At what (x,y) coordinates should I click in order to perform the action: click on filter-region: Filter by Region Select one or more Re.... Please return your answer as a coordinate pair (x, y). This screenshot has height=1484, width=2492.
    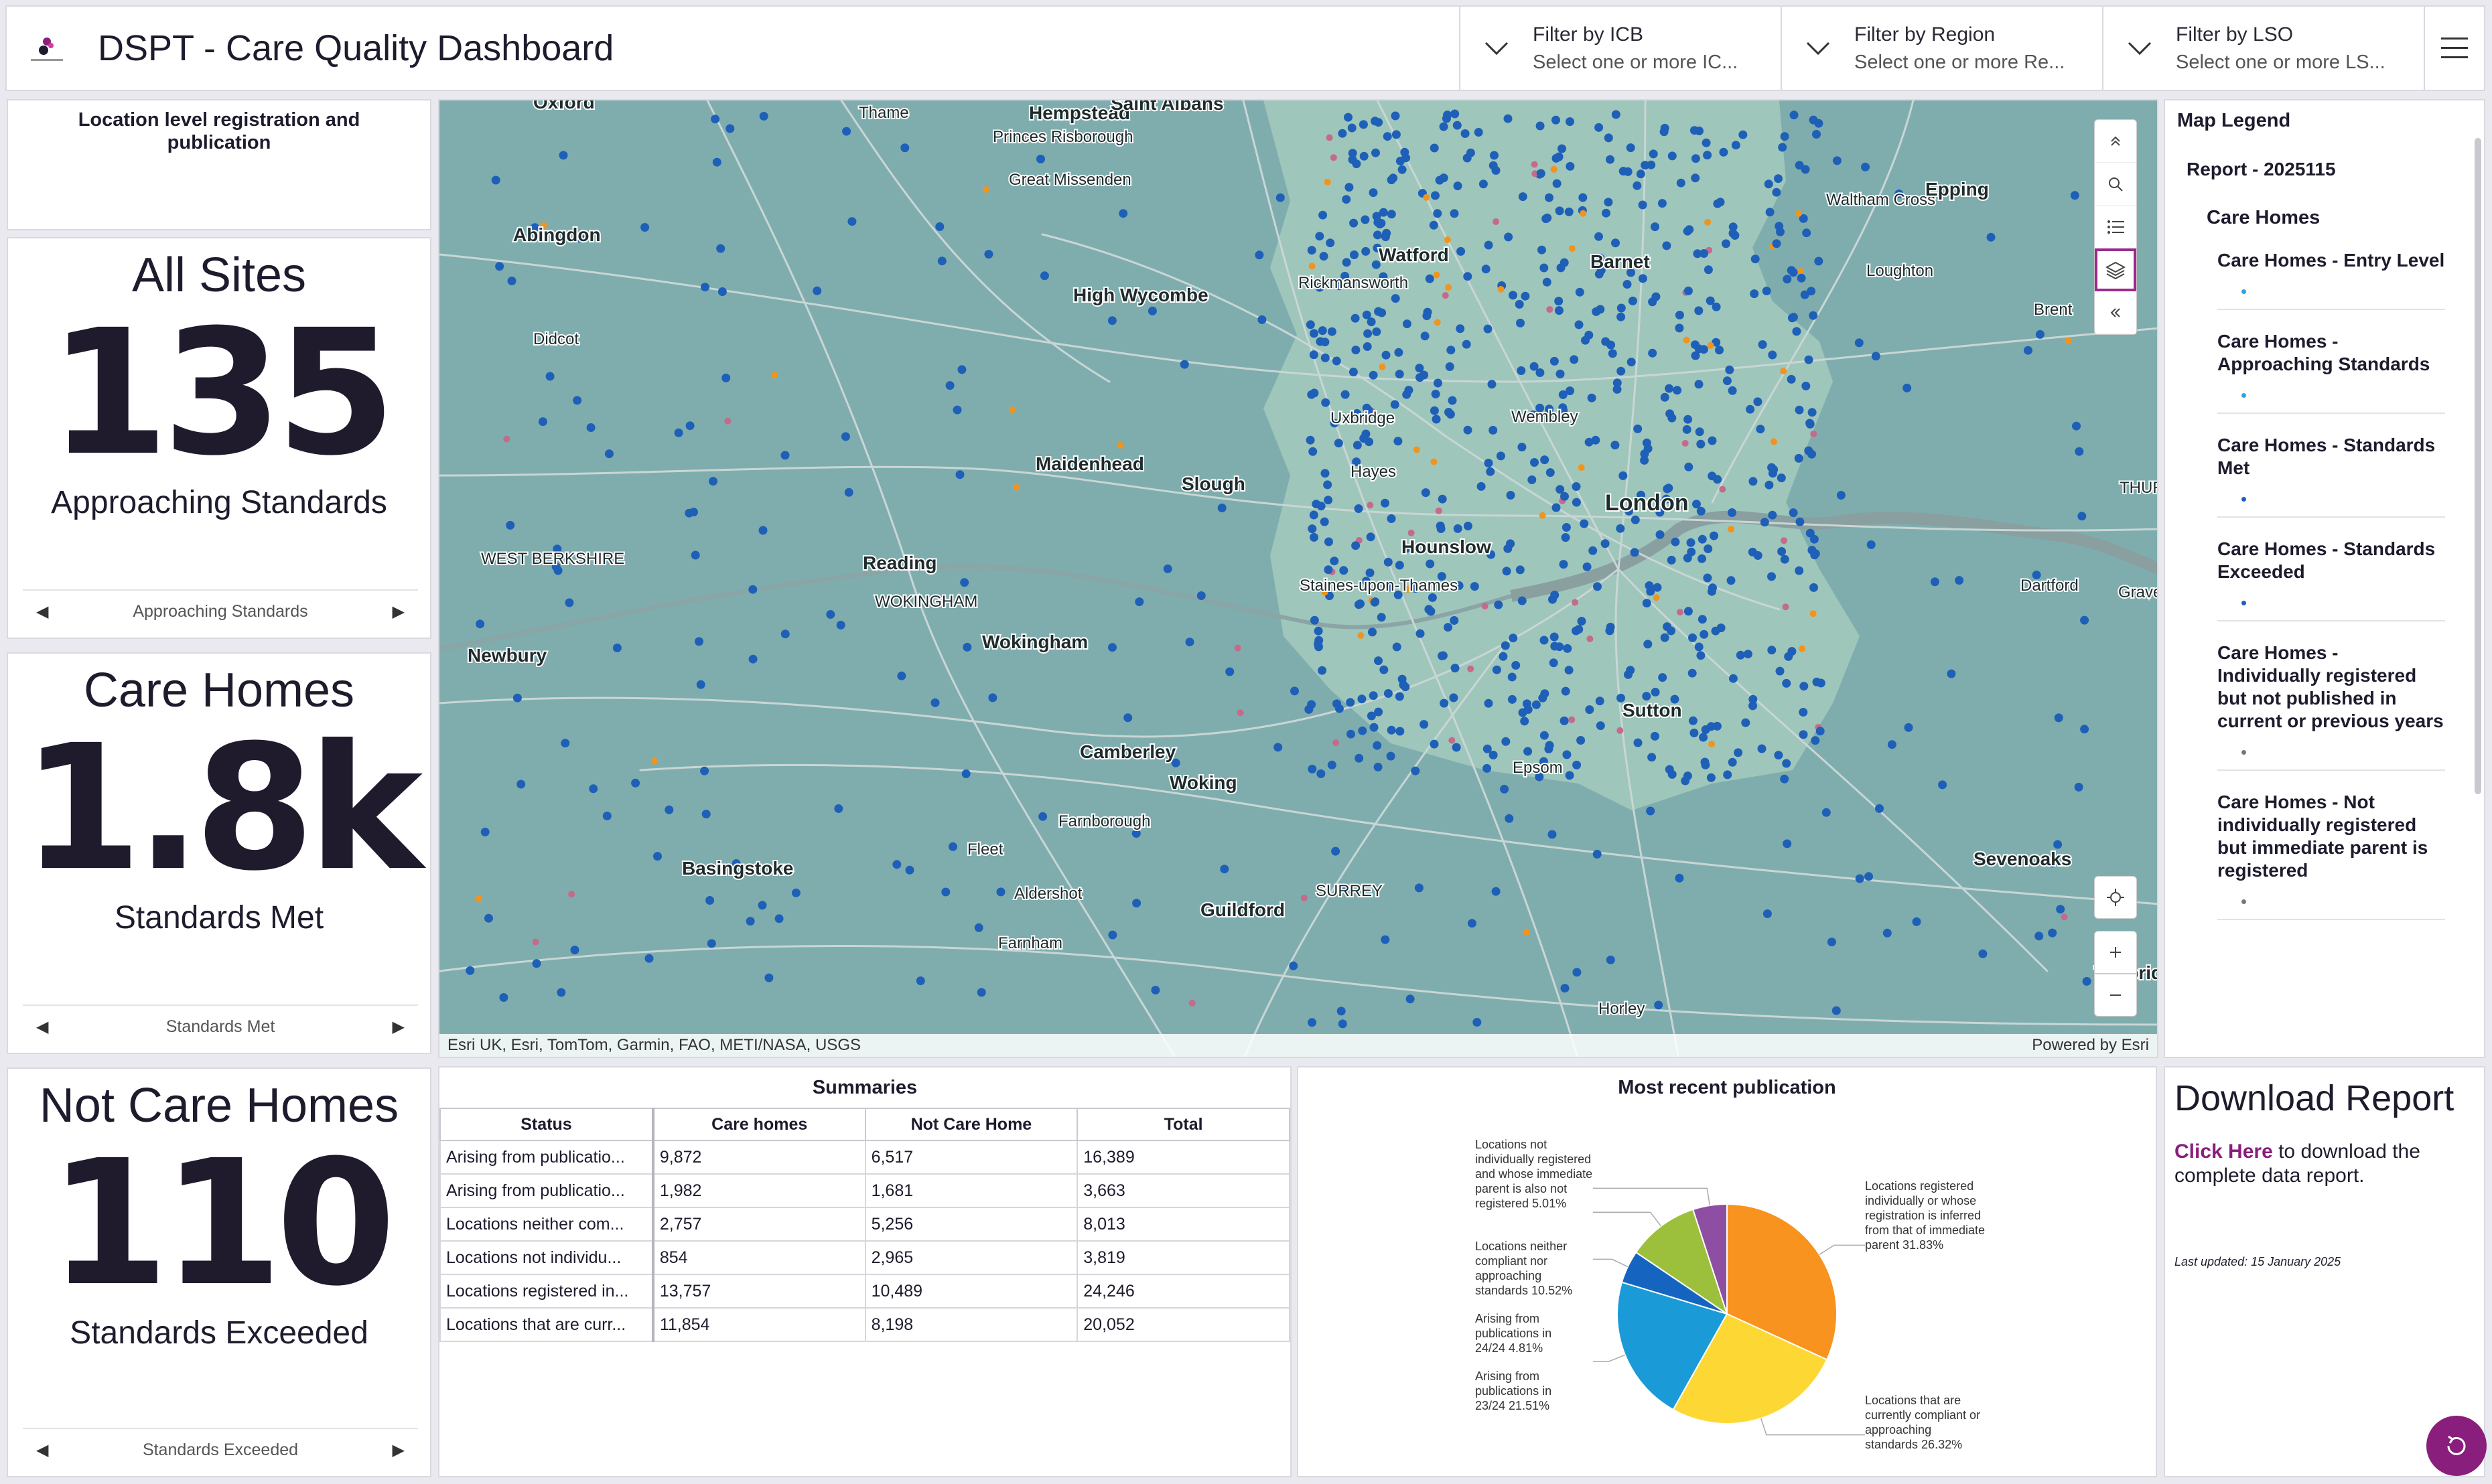
    Looking at the image, I should click on (1941, 48).